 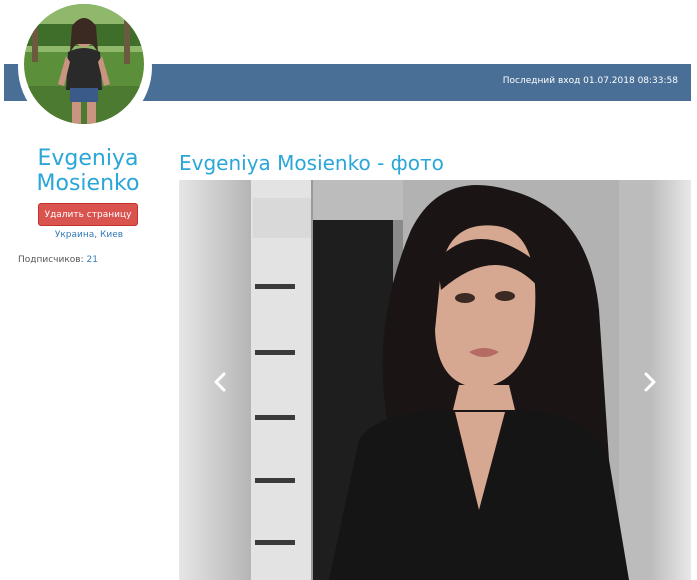 I want to click on subscribers-label: Подписчиков:, so click(x=51, y=260).